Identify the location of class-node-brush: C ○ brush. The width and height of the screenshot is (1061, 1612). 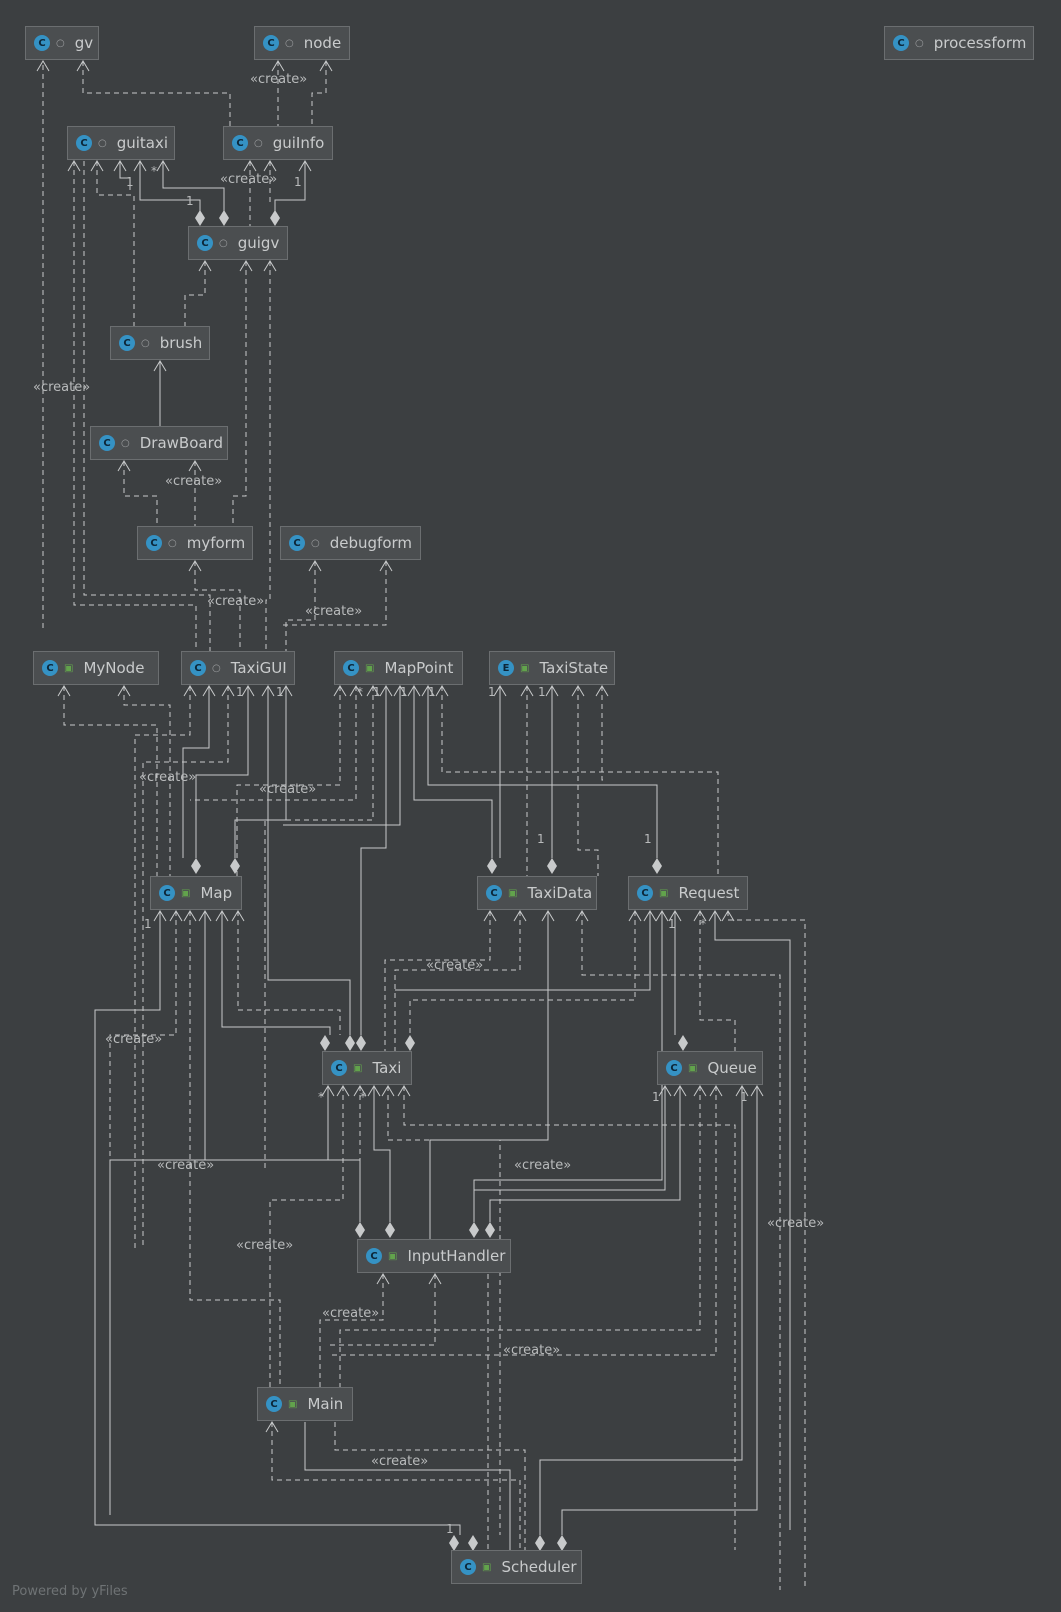
(160, 343).